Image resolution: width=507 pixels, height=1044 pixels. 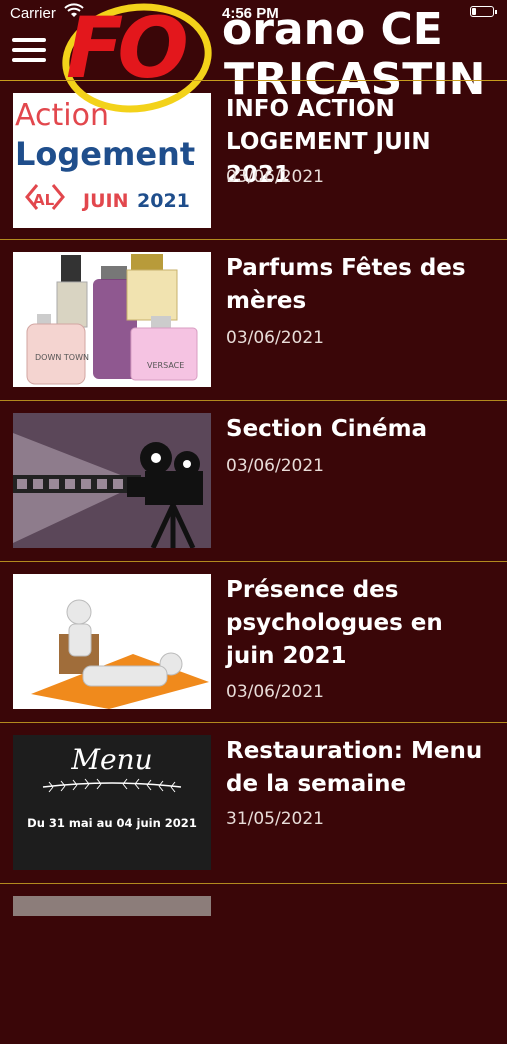 I want to click on item-thumbnail: DOWN TOWN VERSACE, so click(x=112, y=319).